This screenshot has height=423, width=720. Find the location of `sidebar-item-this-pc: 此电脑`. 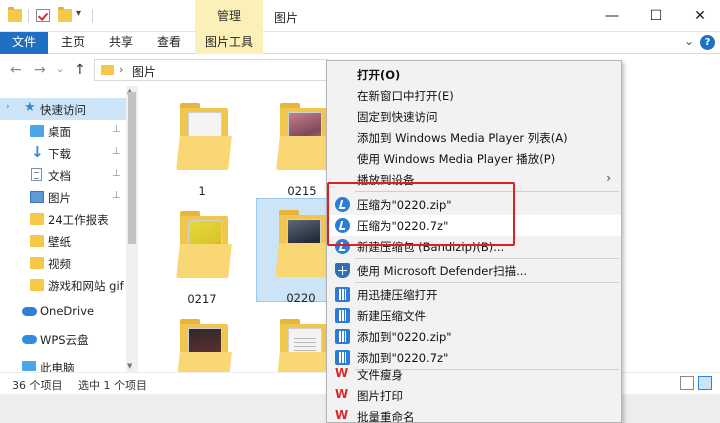

sidebar-item-this-pc: 此电脑 is located at coordinates (69, 364).